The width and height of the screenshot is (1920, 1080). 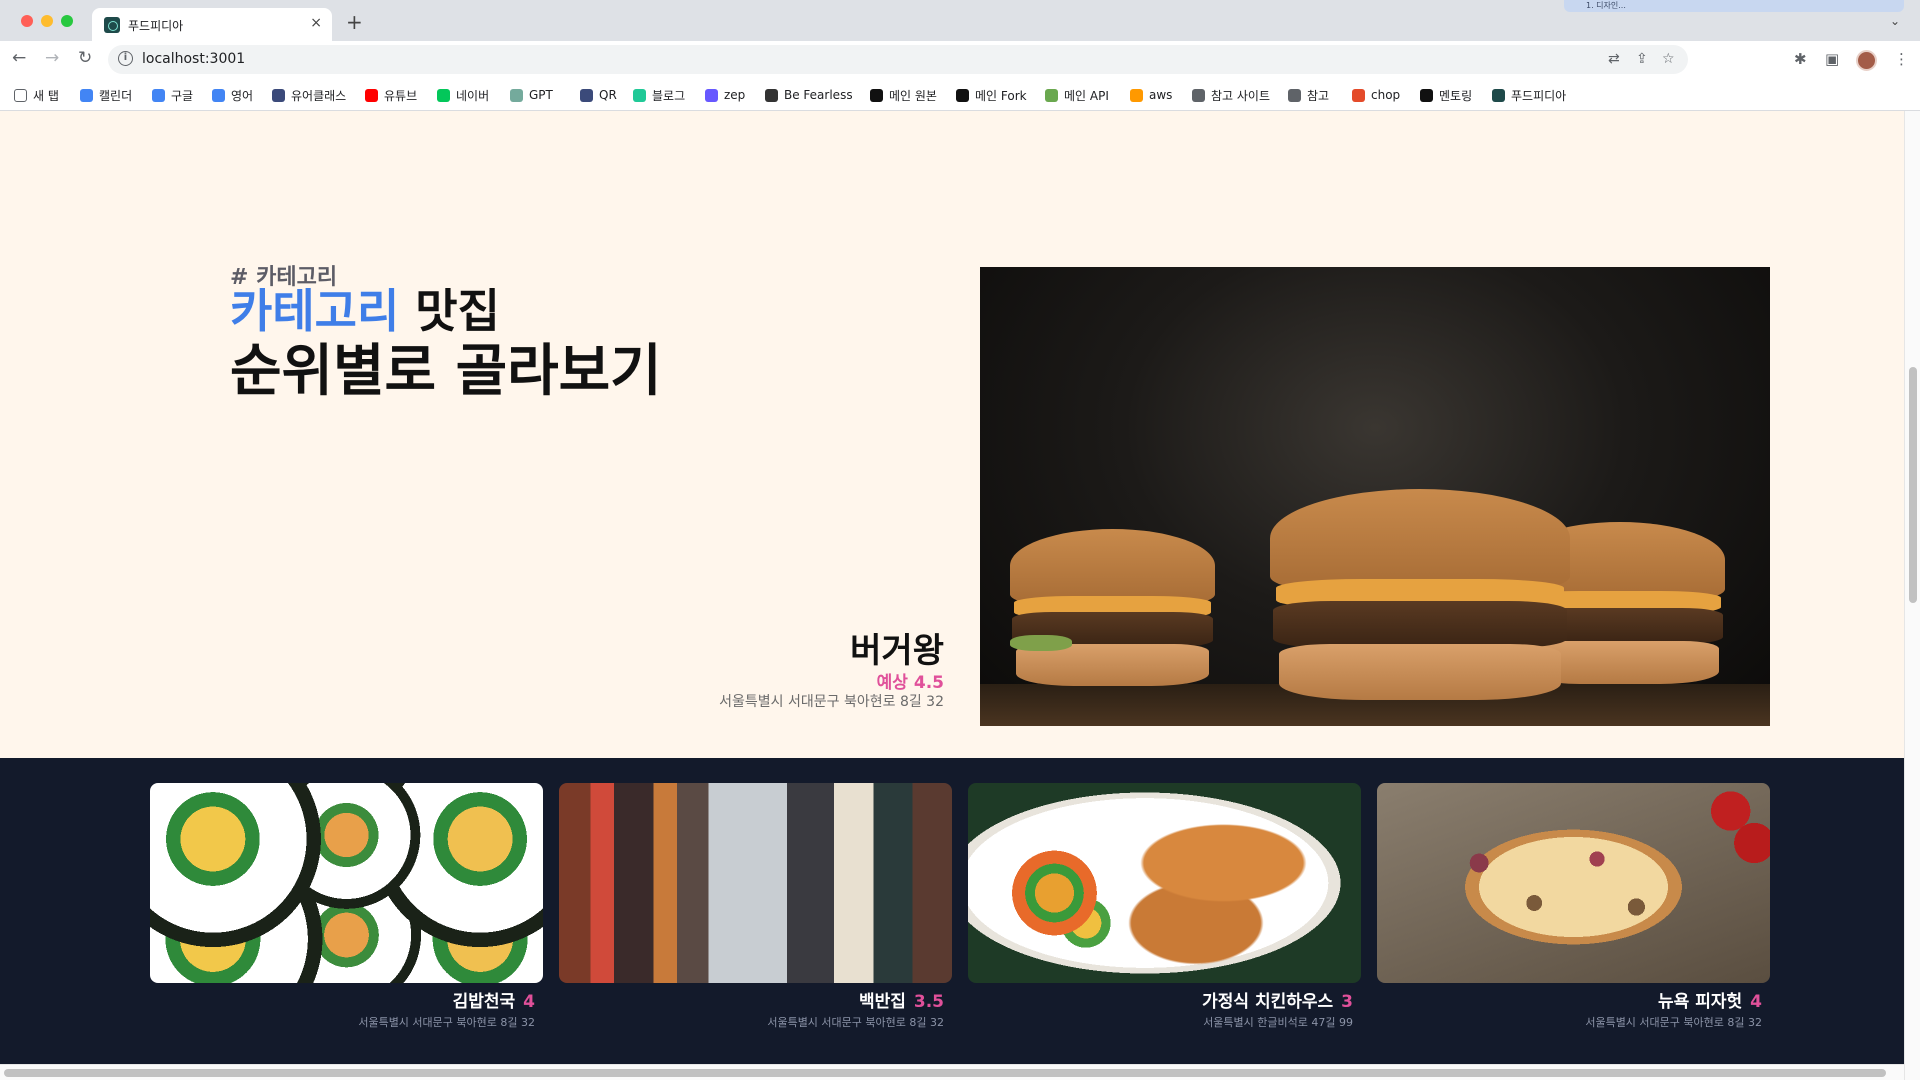 I want to click on card-meta: 가정식 치킨하우스 3 서울특별시 한글비석로 47길 99, so click(x=1277, y=1008).